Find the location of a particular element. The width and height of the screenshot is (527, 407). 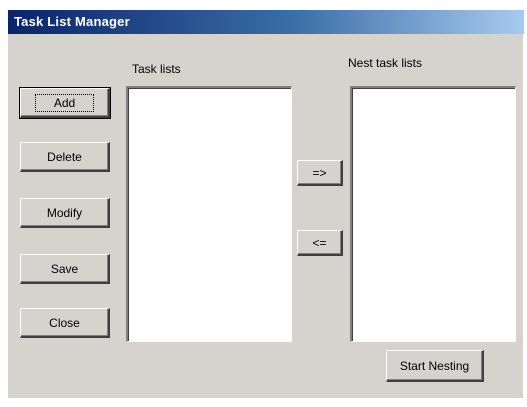

modify-button-label: Modify is located at coordinates (64, 212).